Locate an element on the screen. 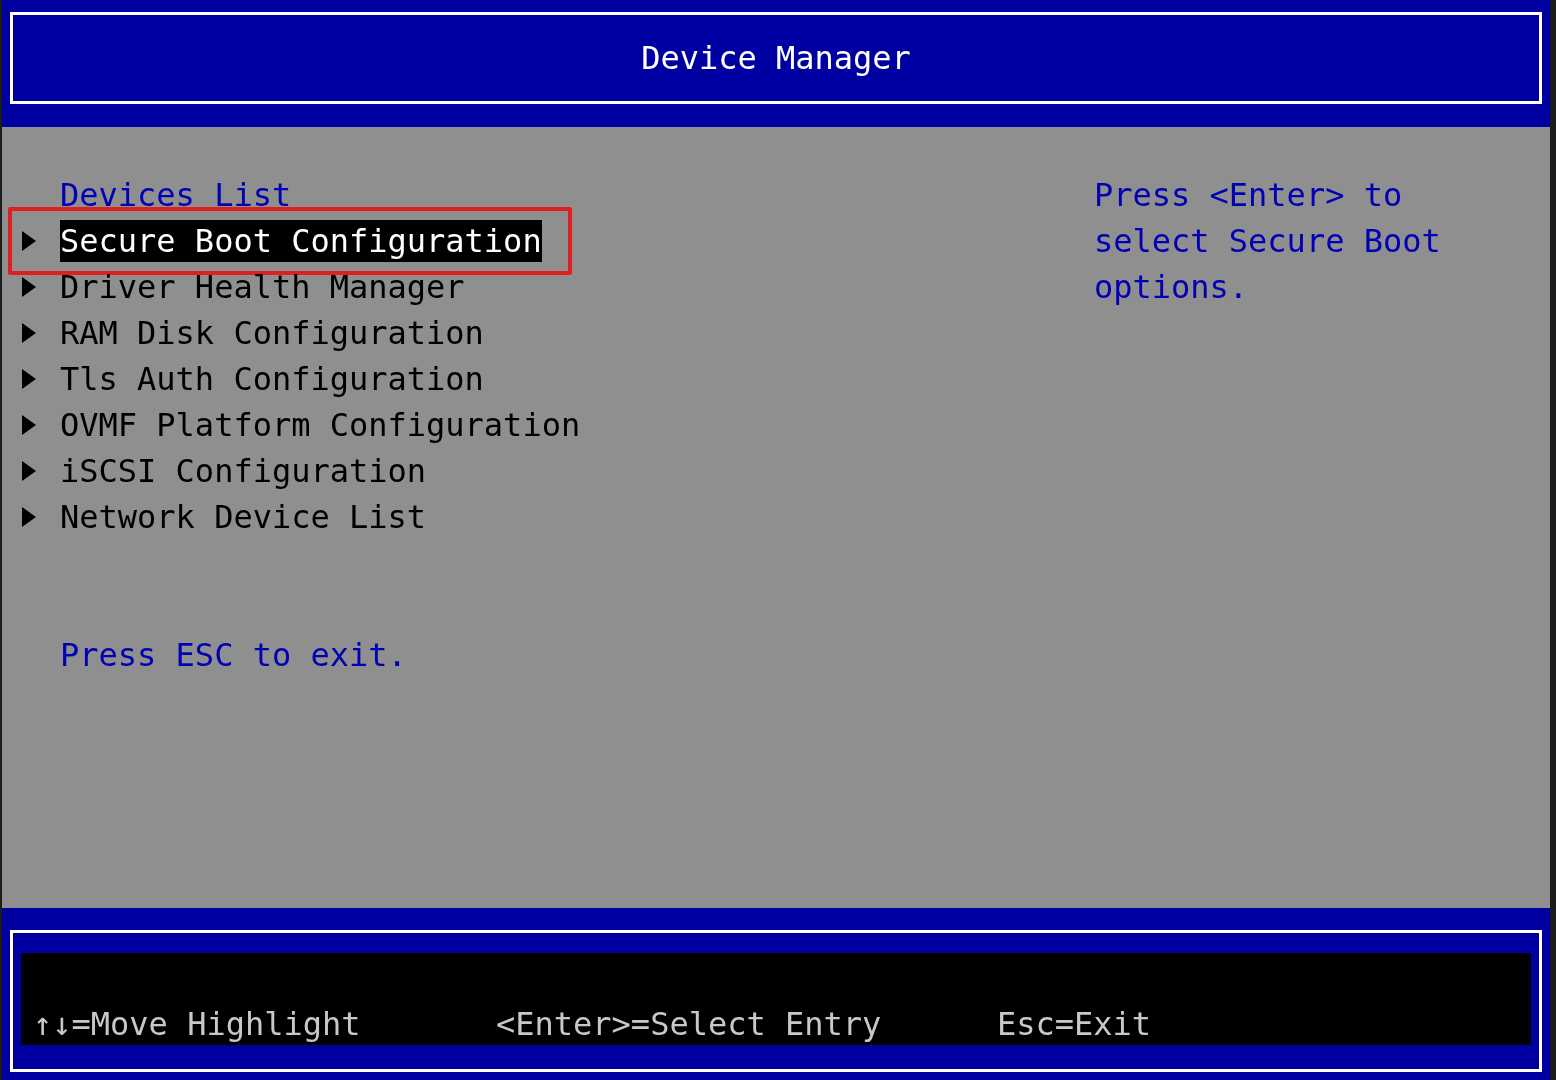 The image size is (1556, 1080). key-hint: ↑↓=Move Highlight is located at coordinates (197, 1025).